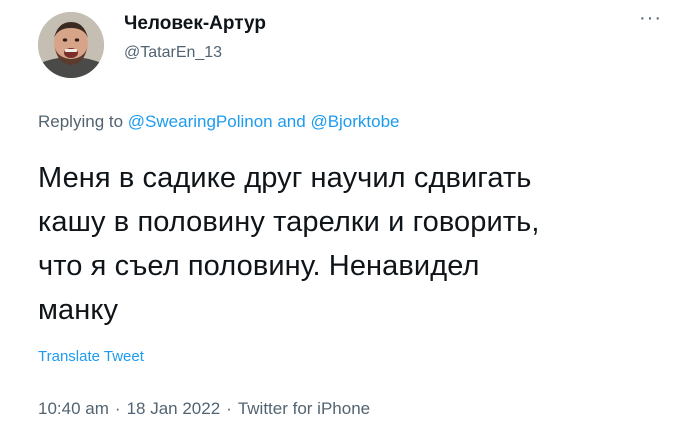  I want to click on mention-link-2: @Bjorktobe, so click(354, 121).